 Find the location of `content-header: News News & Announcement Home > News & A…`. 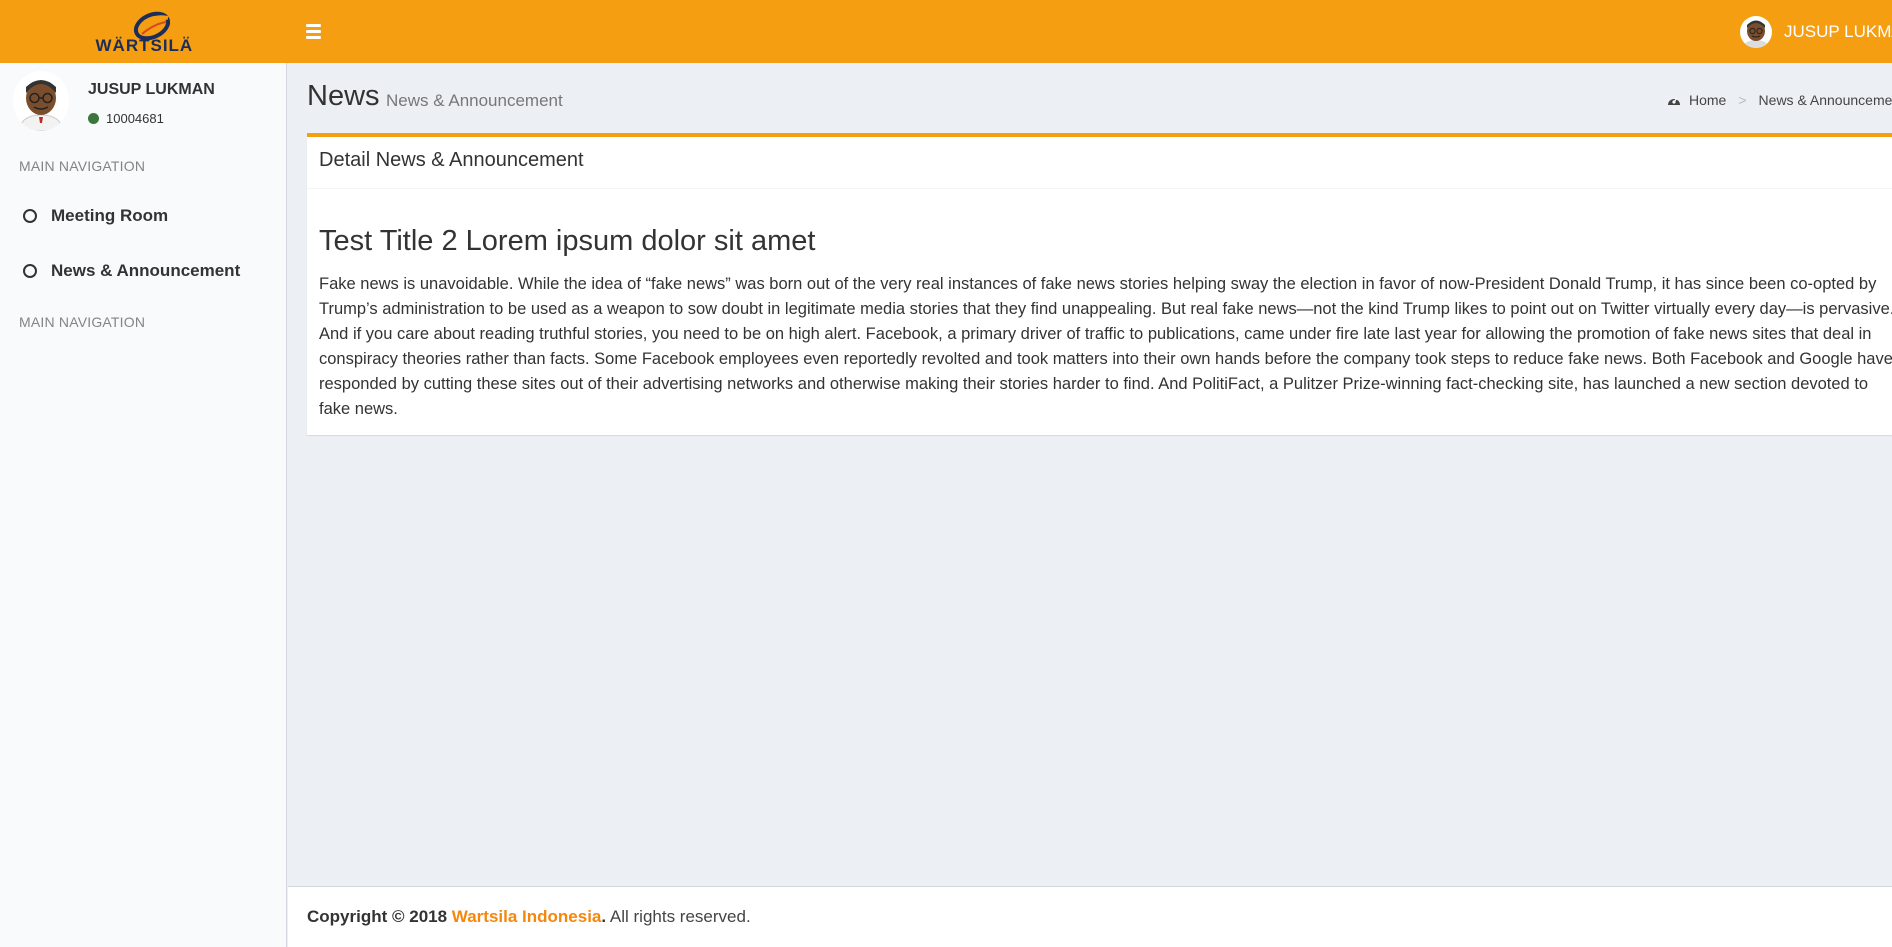

content-header: News News & Announcement Home > News & A… is located at coordinates (1099, 100).